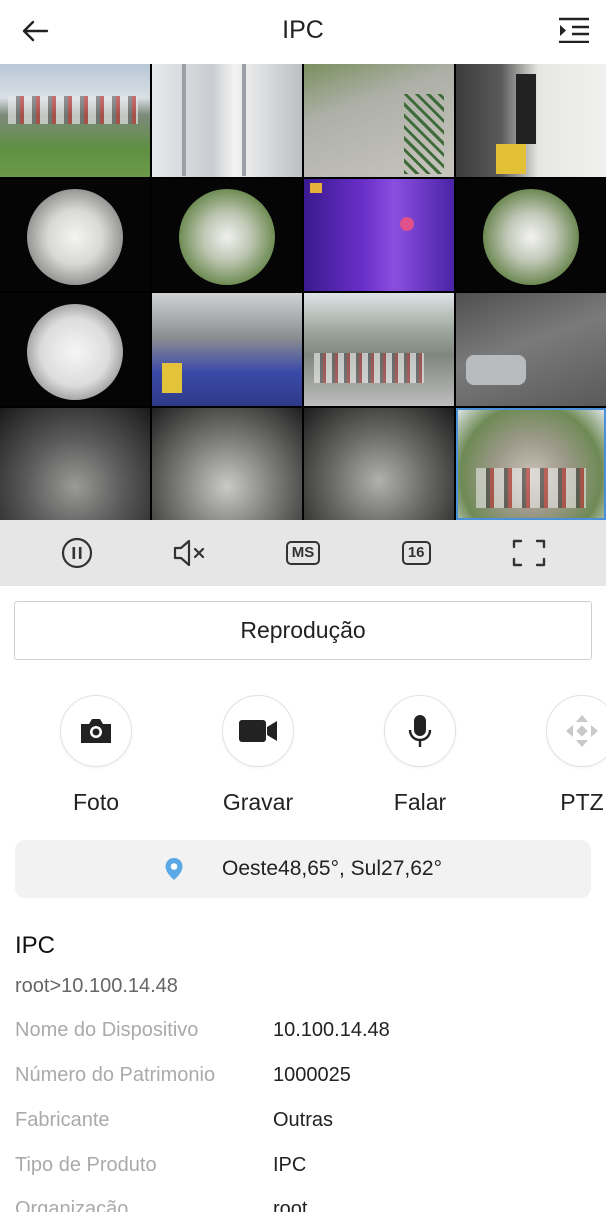 This screenshot has height=1212, width=606. I want to click on ptz-arrows-icon, so click(576, 731).